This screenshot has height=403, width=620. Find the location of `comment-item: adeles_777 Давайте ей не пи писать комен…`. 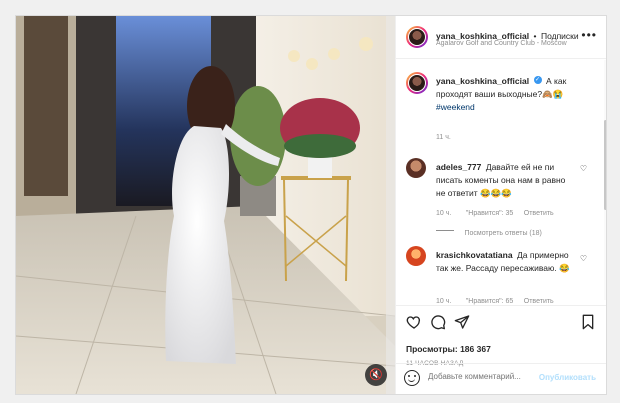

comment-item: adeles_777 Давайте ей не пи писать комен… is located at coordinates (498, 195).